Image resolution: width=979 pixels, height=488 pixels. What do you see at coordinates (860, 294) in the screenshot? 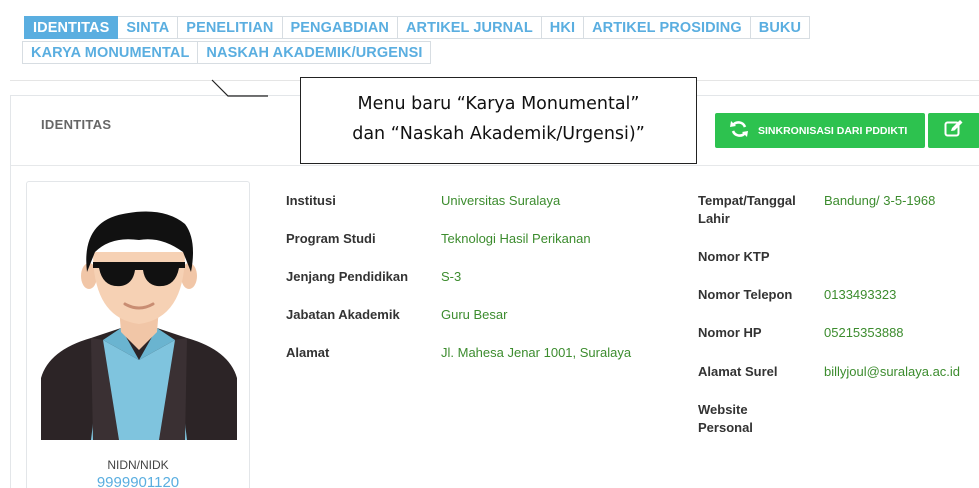
I see `field-value-telepon: 0133493323` at bounding box center [860, 294].